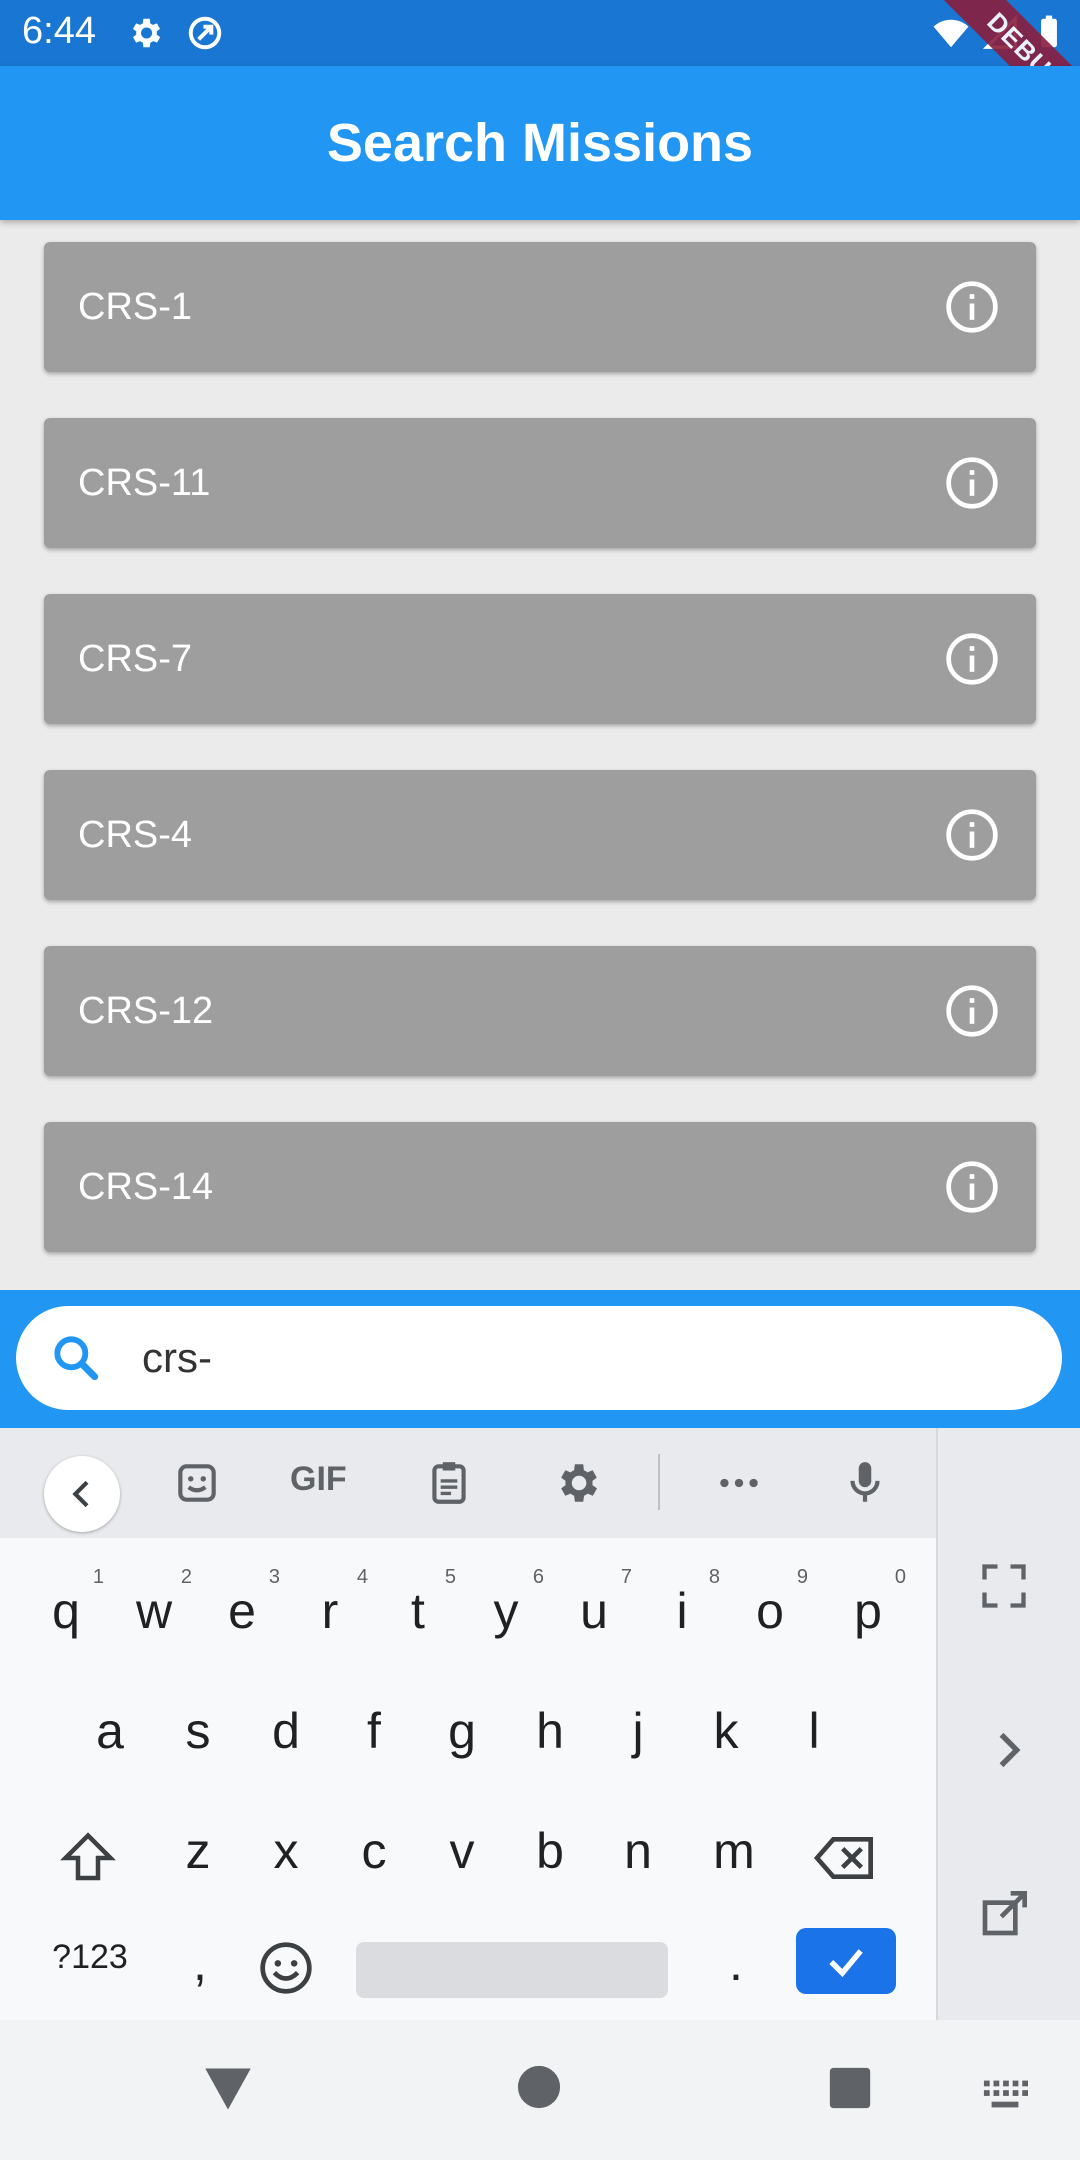 The image size is (1080, 2160). I want to click on key-j: j, so click(638, 1731).